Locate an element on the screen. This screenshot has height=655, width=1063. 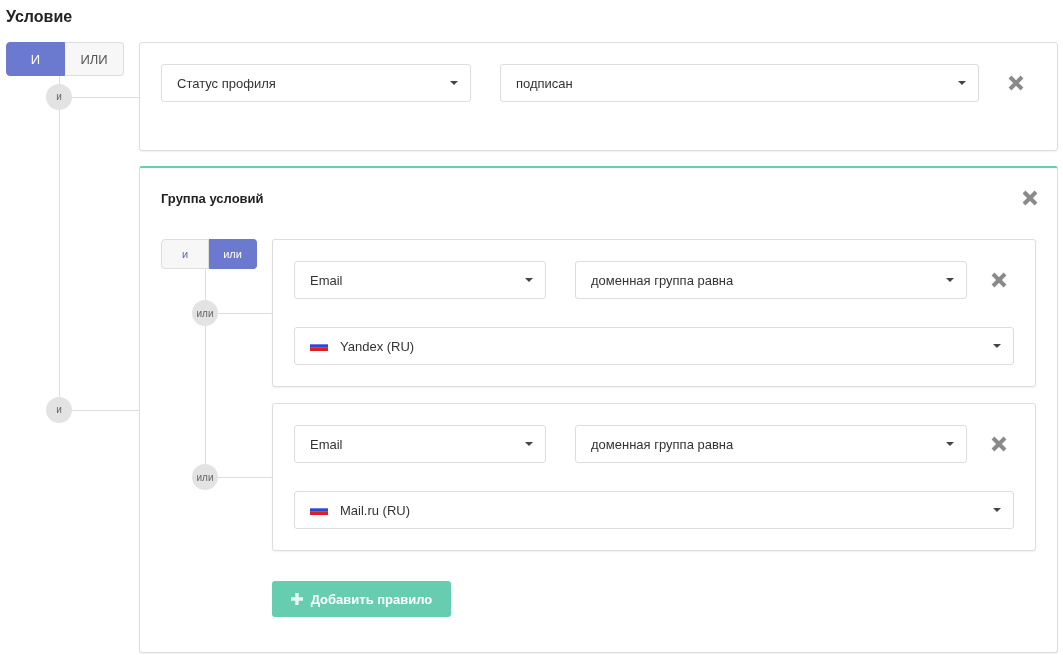
operator-toggle: или is located at coordinates (233, 254).